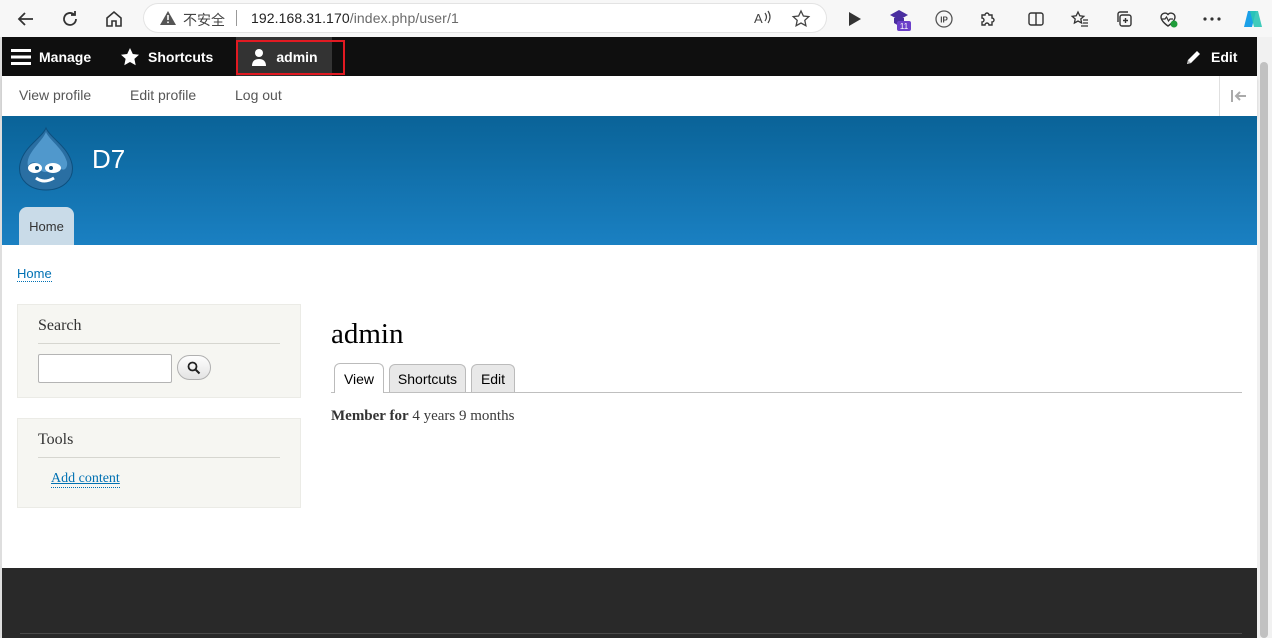 The height and width of the screenshot is (638, 1272). Describe the element at coordinates (427, 378) in the screenshot. I see `tab-shortcuts: Shortcuts` at that location.